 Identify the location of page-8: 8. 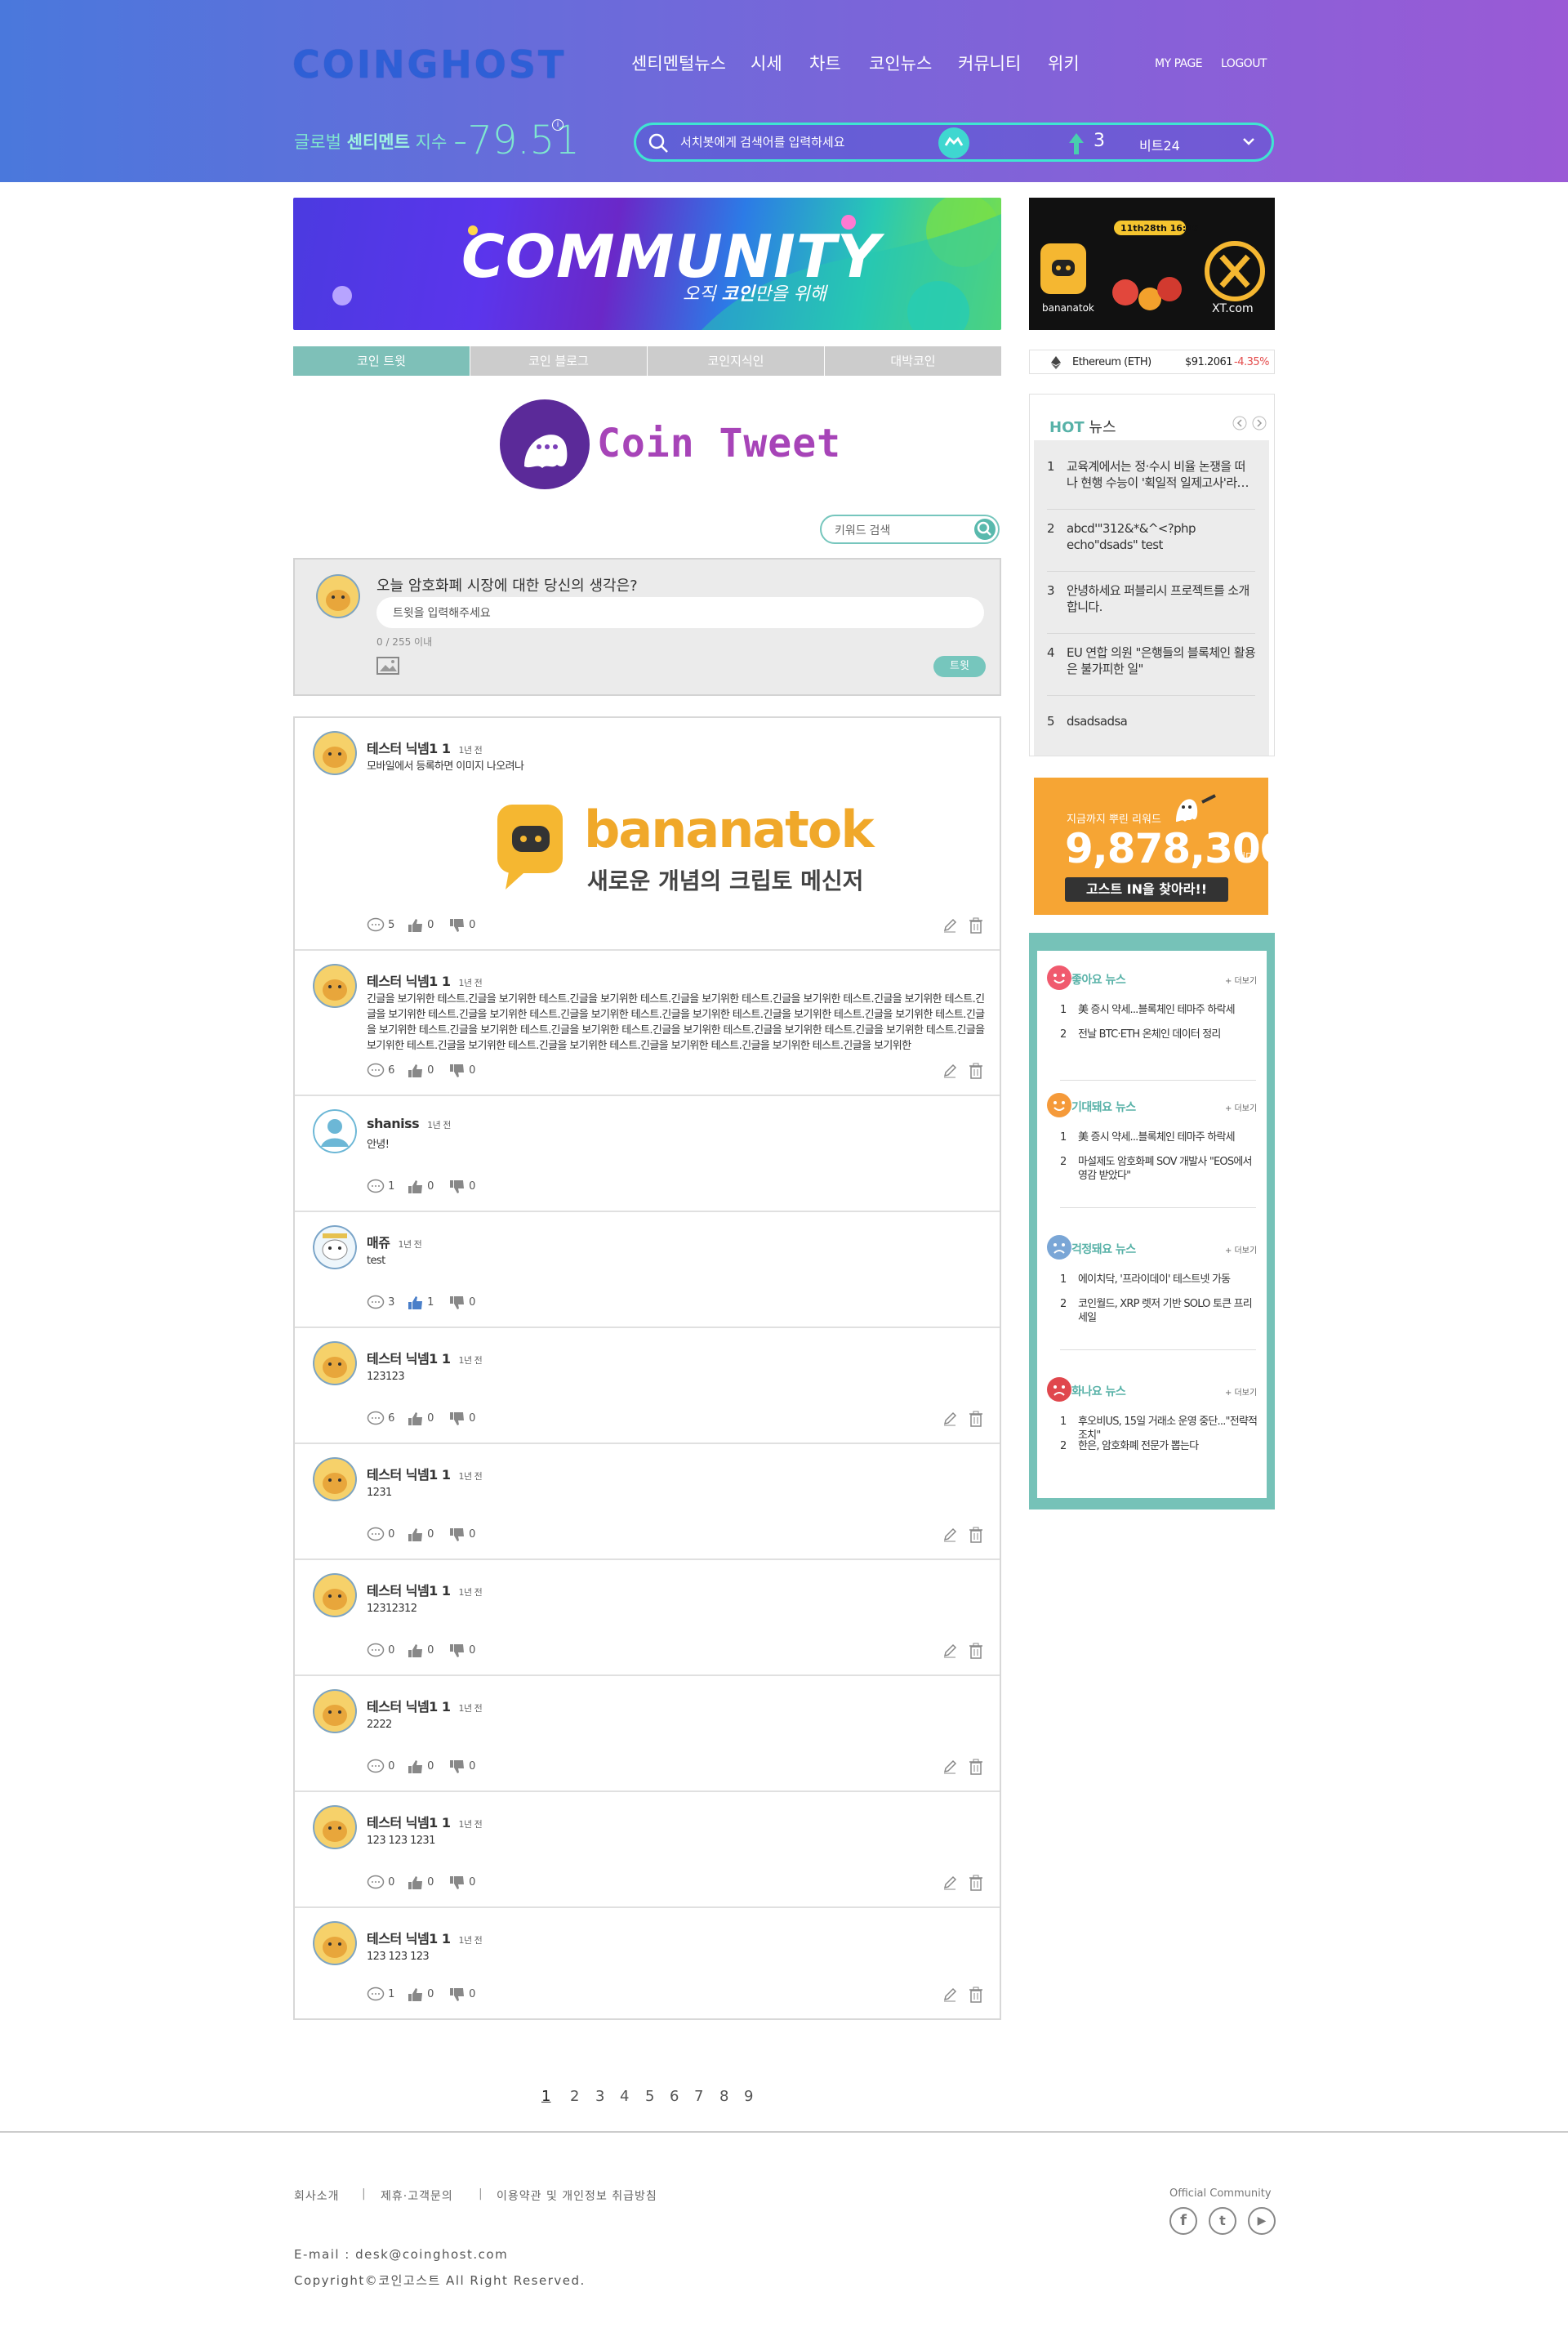
(723, 2097).